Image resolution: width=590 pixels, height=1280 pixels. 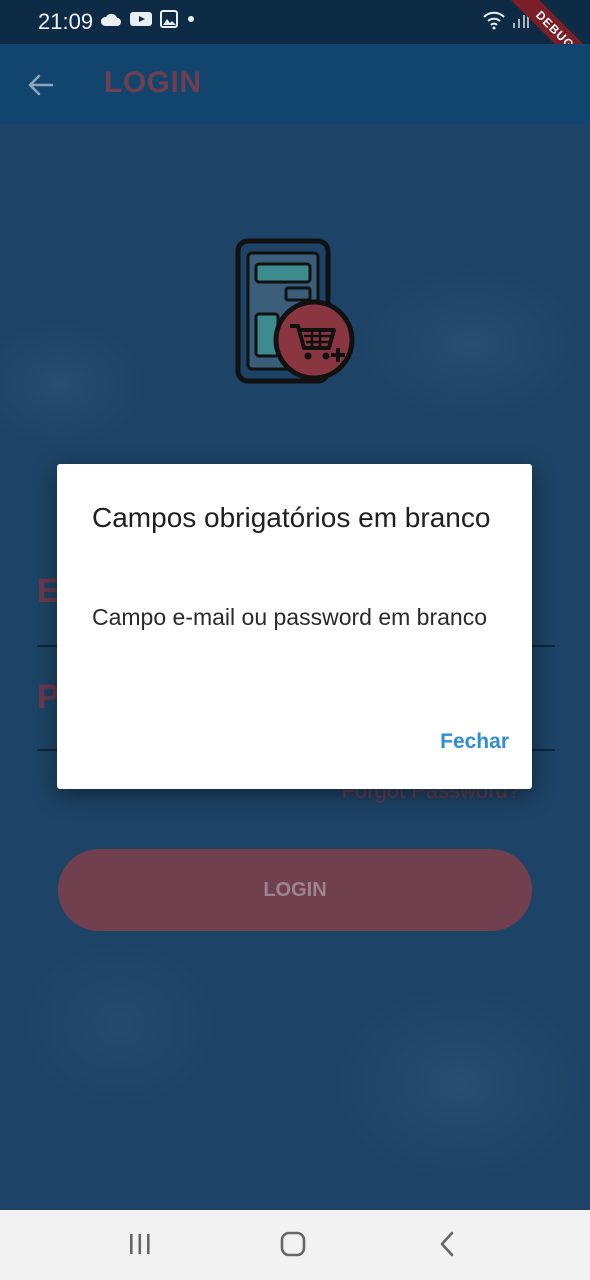 I want to click on recent-apps-icon, so click(x=140, y=1244).